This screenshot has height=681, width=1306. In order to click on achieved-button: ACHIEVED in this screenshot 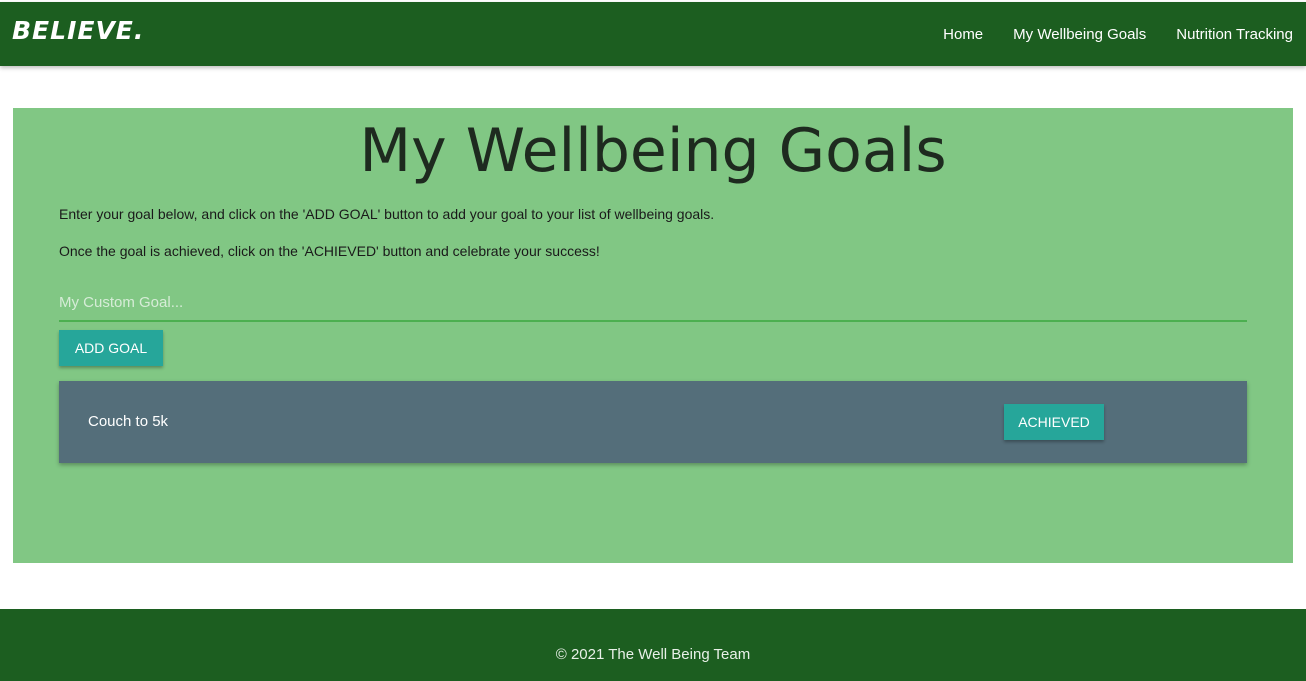, I will do `click(1054, 422)`.